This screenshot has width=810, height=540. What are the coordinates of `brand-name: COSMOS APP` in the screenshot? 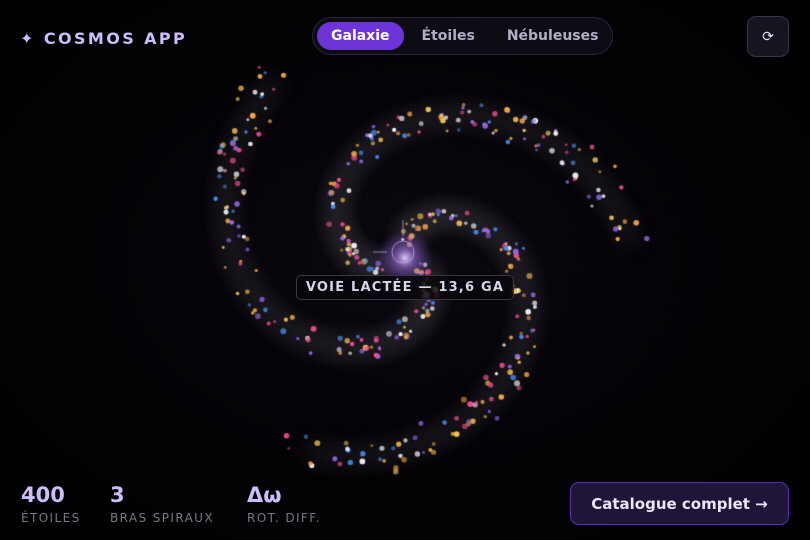 It's located at (115, 38).